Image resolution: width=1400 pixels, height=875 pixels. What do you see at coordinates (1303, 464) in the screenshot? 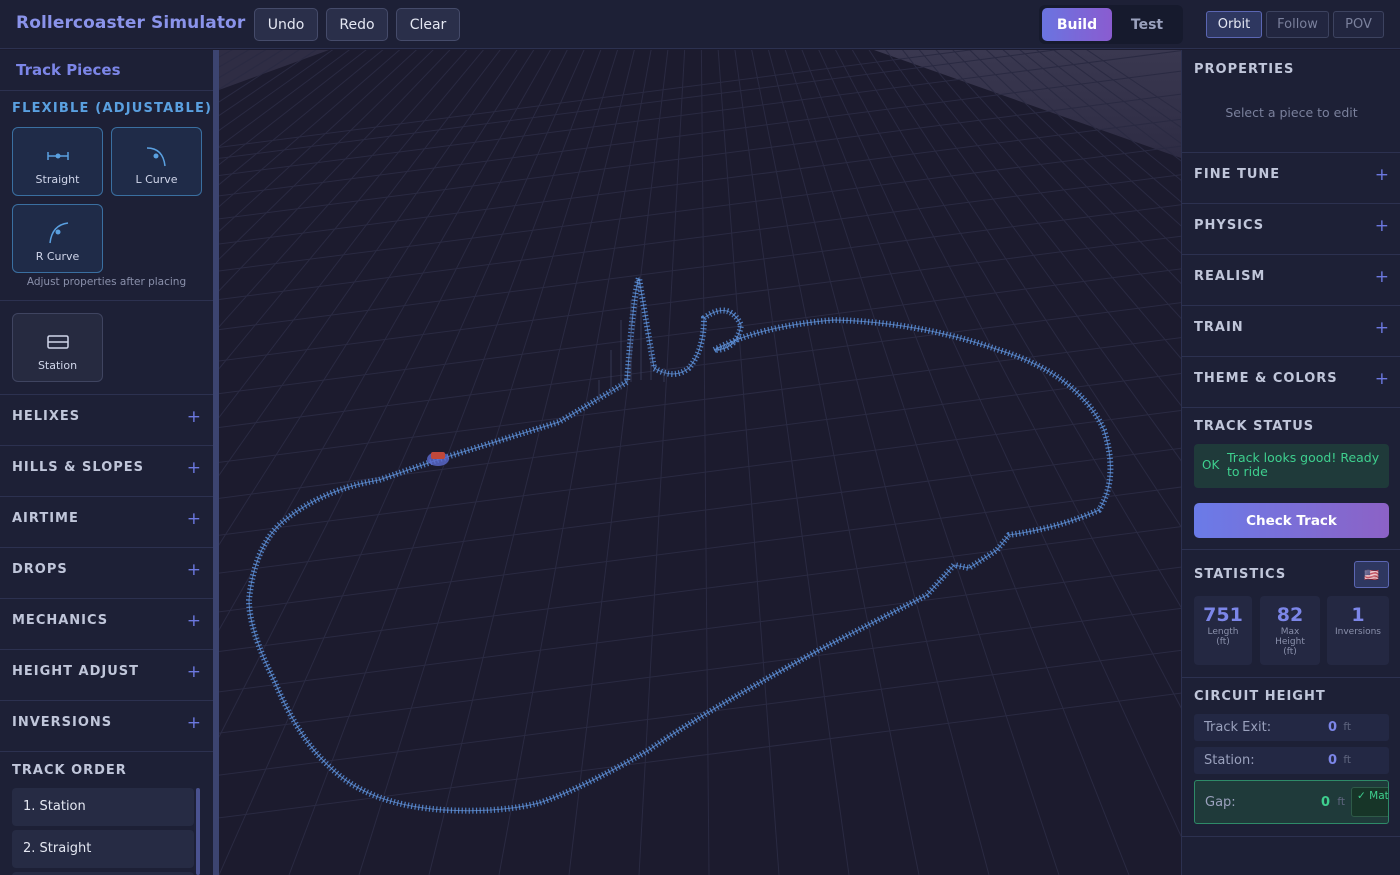
I see `status-message: Track looks good! Ready to ride` at bounding box center [1303, 464].